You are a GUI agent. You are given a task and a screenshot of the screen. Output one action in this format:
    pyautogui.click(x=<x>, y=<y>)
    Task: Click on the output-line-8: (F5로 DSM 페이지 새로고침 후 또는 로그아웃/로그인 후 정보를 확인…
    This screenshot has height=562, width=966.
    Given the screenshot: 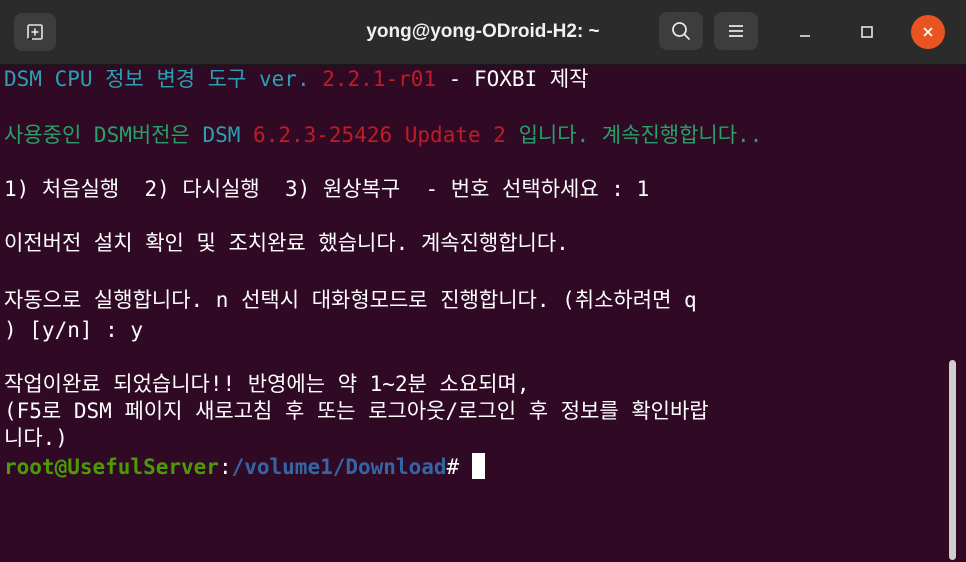 What is the action you would take?
    pyautogui.click(x=356, y=411)
    